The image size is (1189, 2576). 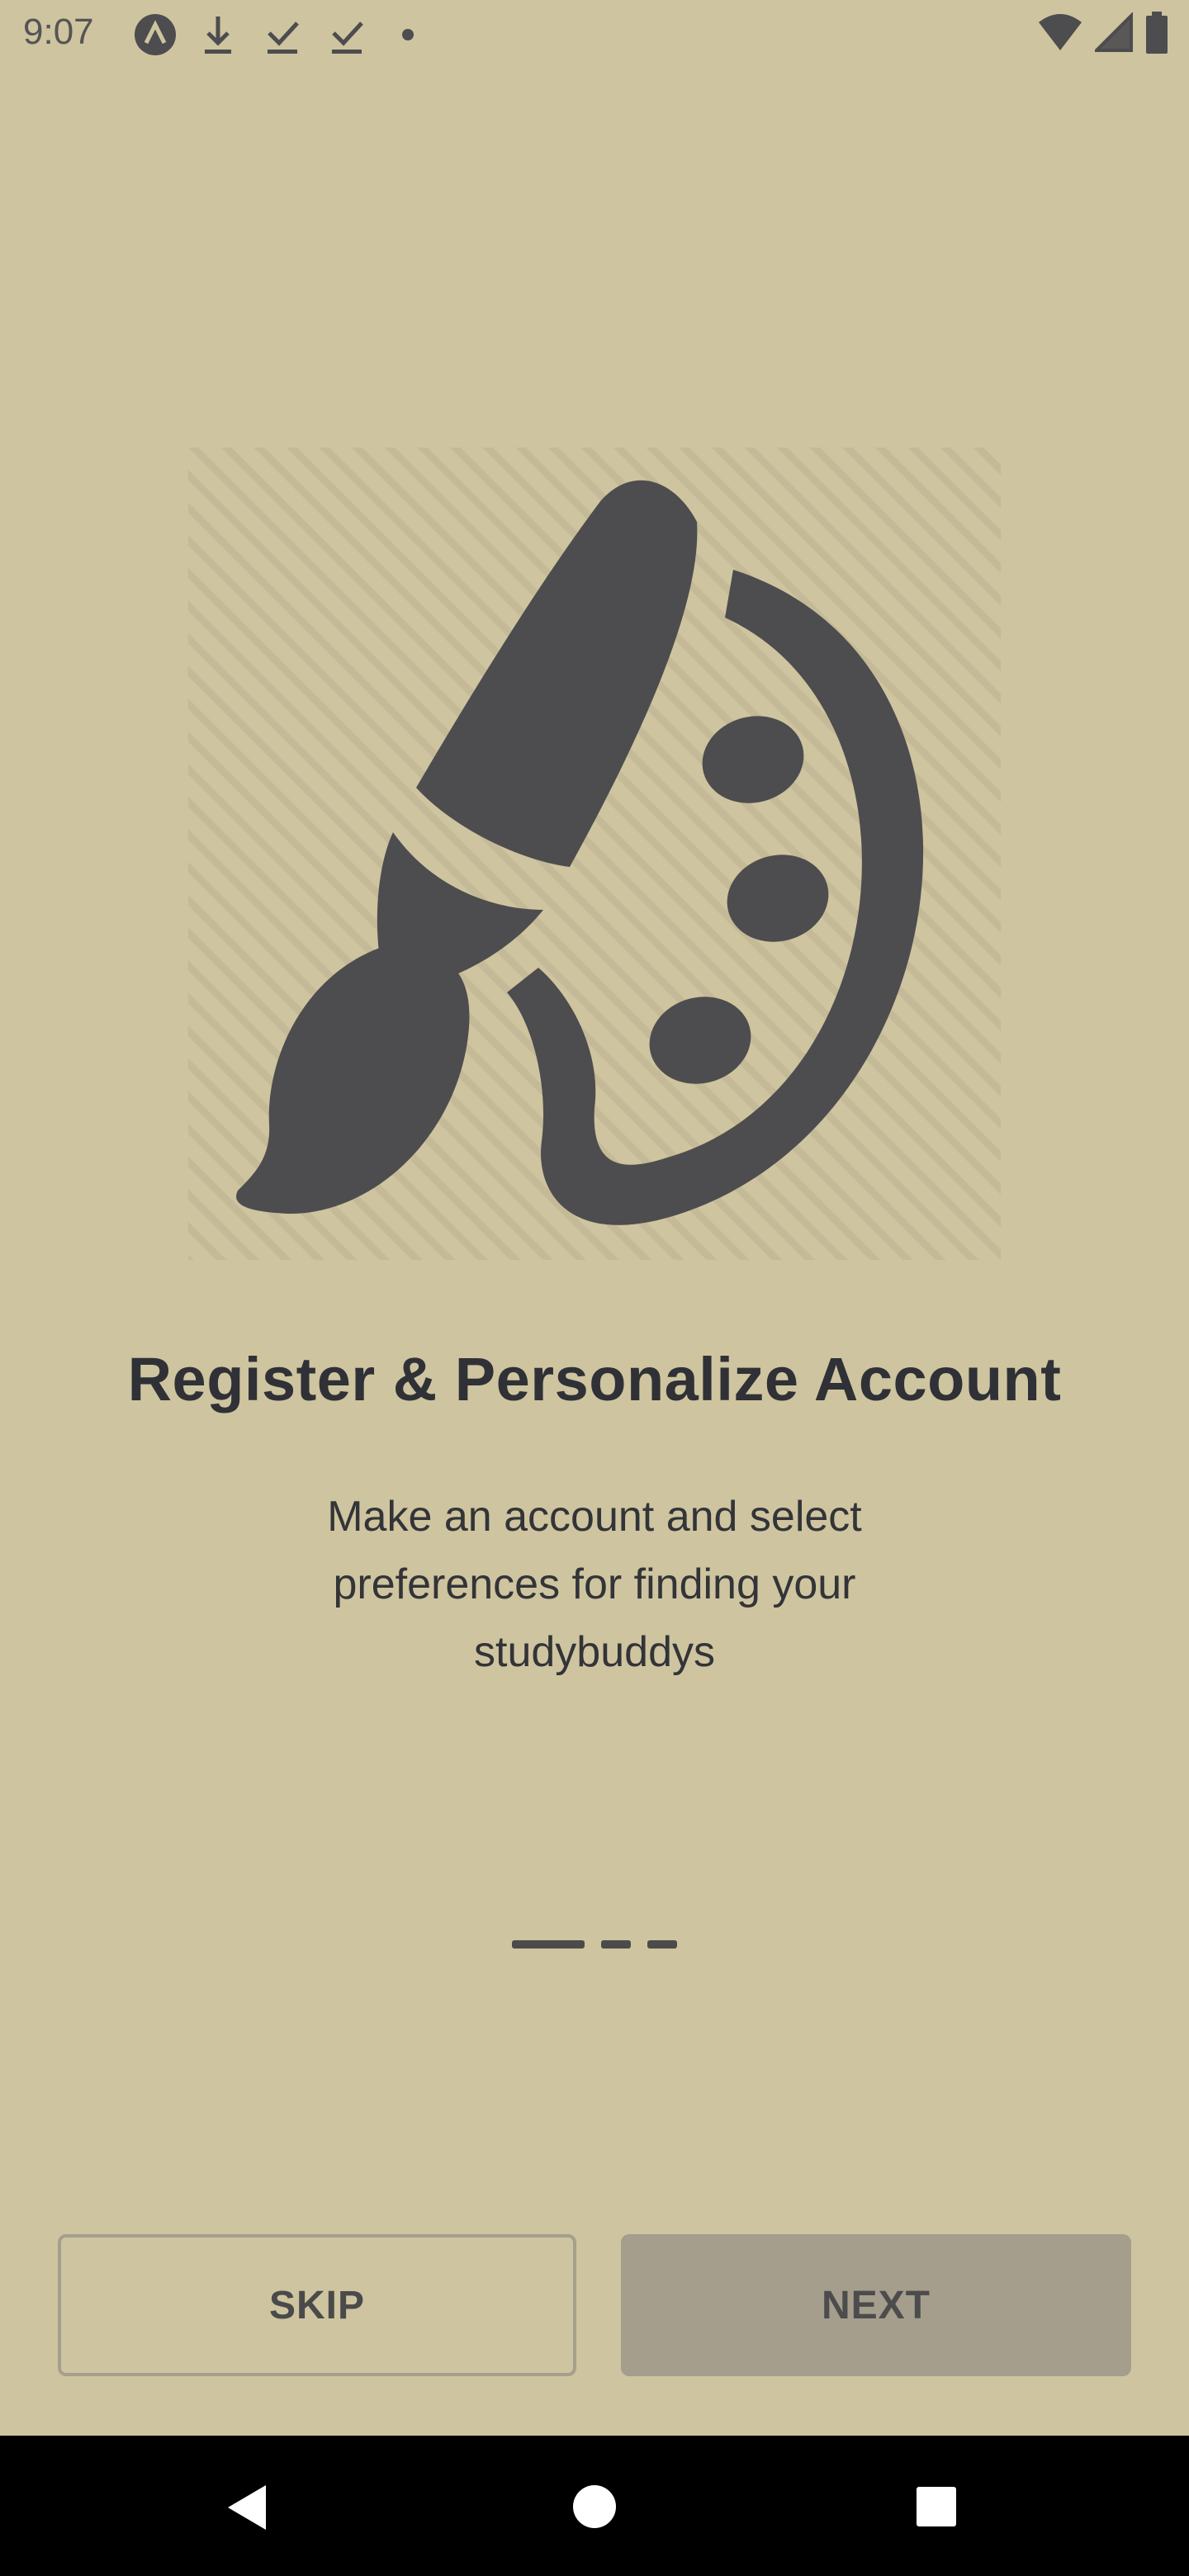 I want to click on page-indicator-active, so click(x=548, y=1944).